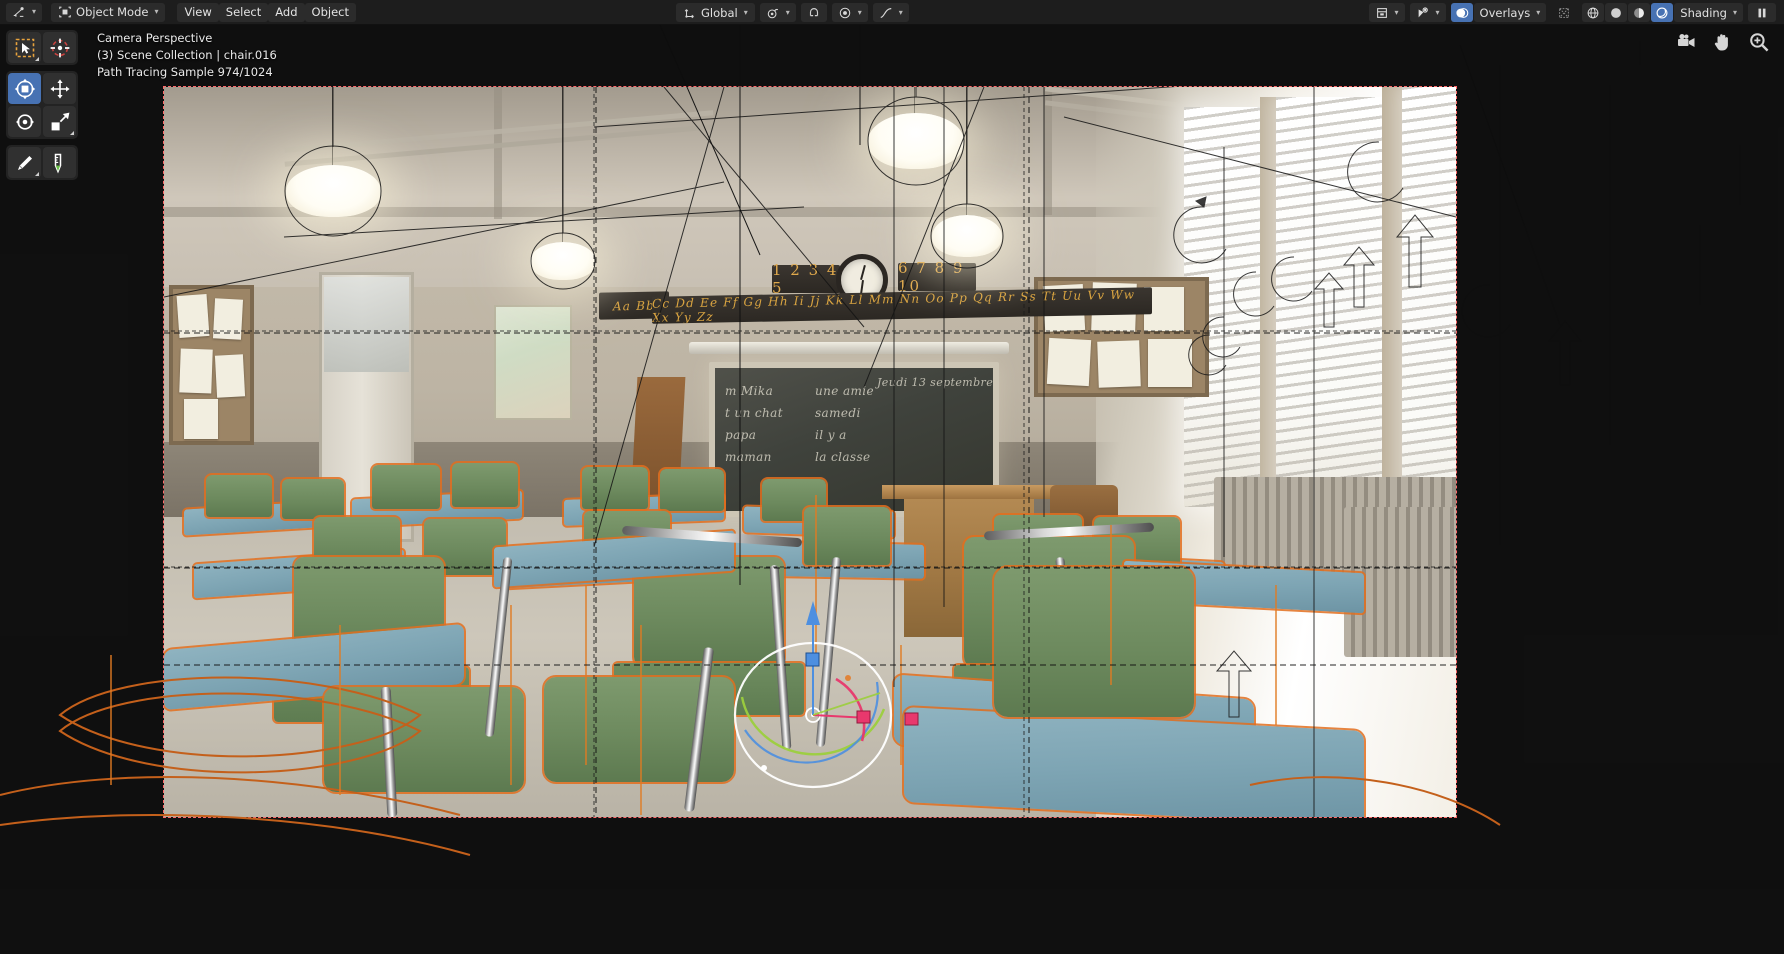 This screenshot has height=954, width=1784. Describe the element at coordinates (59, 121) in the screenshot. I see `tool-scale` at that location.